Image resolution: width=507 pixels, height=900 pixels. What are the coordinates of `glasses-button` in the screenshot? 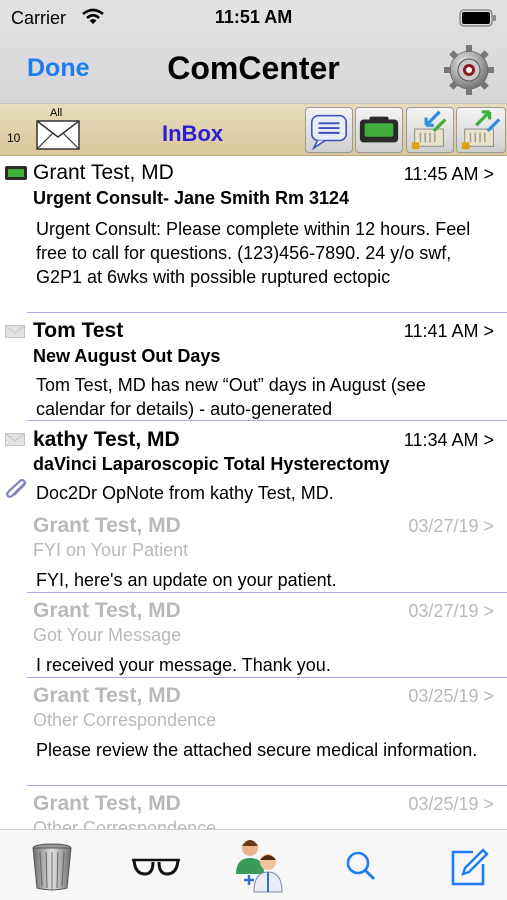 It's located at (156, 867).